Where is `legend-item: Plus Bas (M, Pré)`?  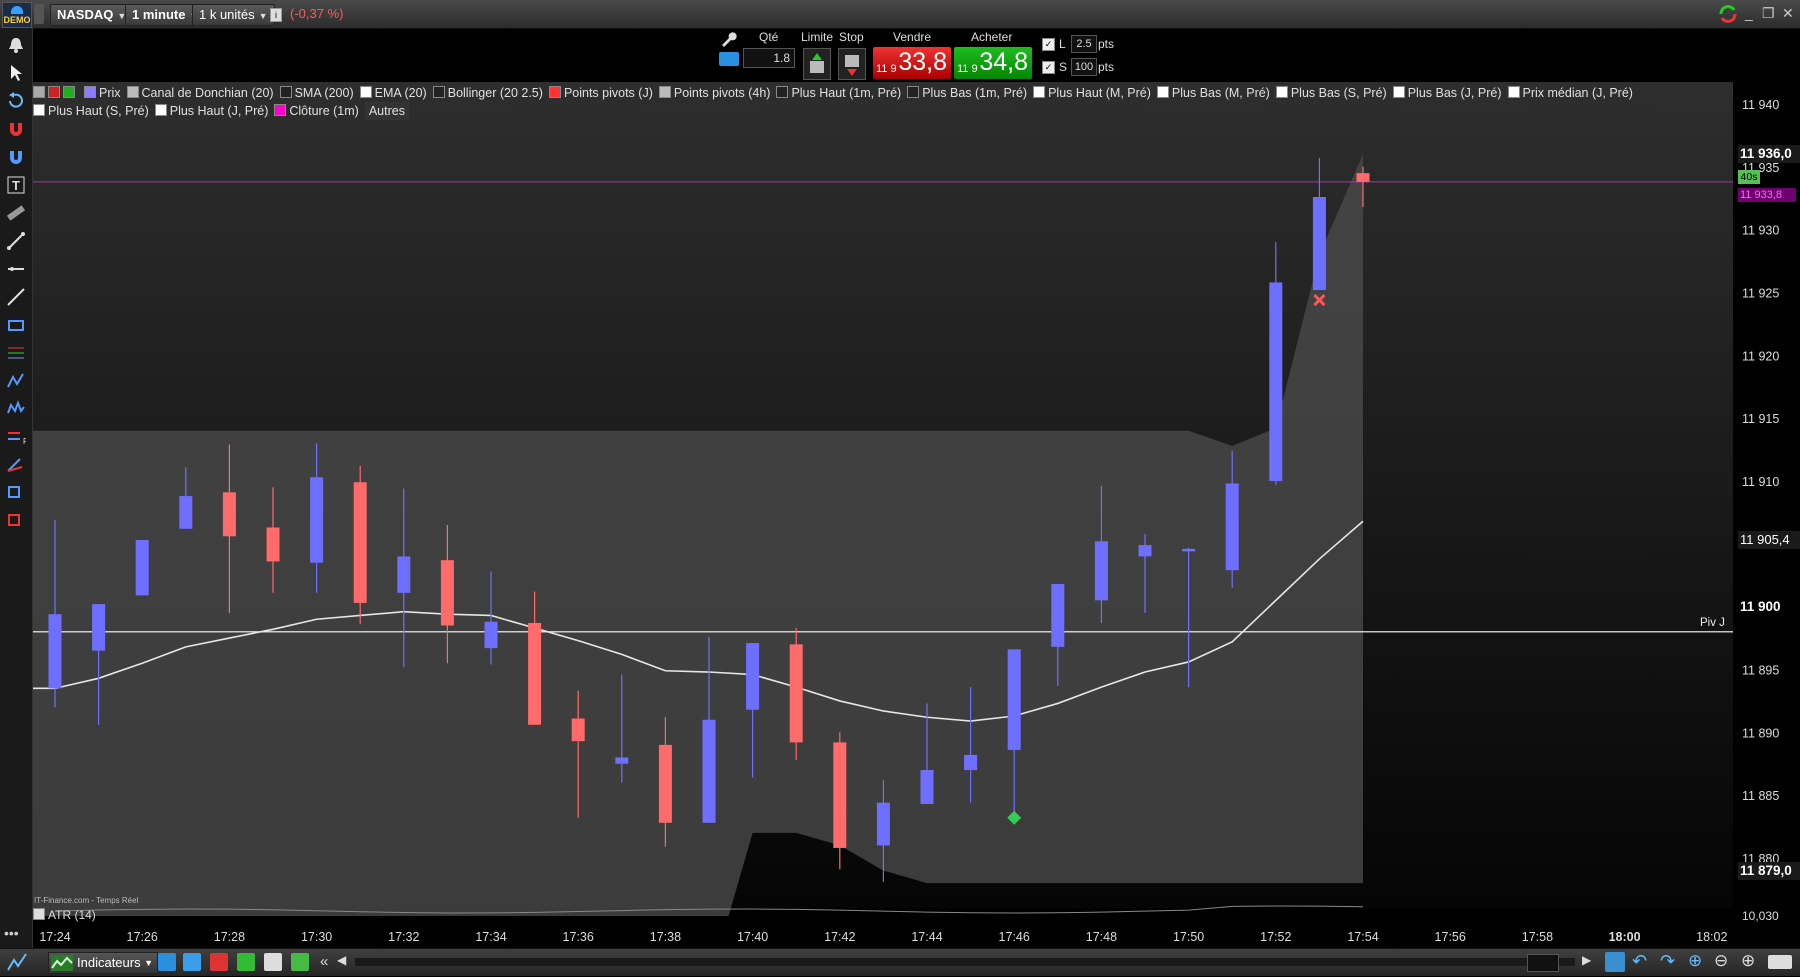
legend-item: Plus Bas (M, Pré) is located at coordinates (1213, 93).